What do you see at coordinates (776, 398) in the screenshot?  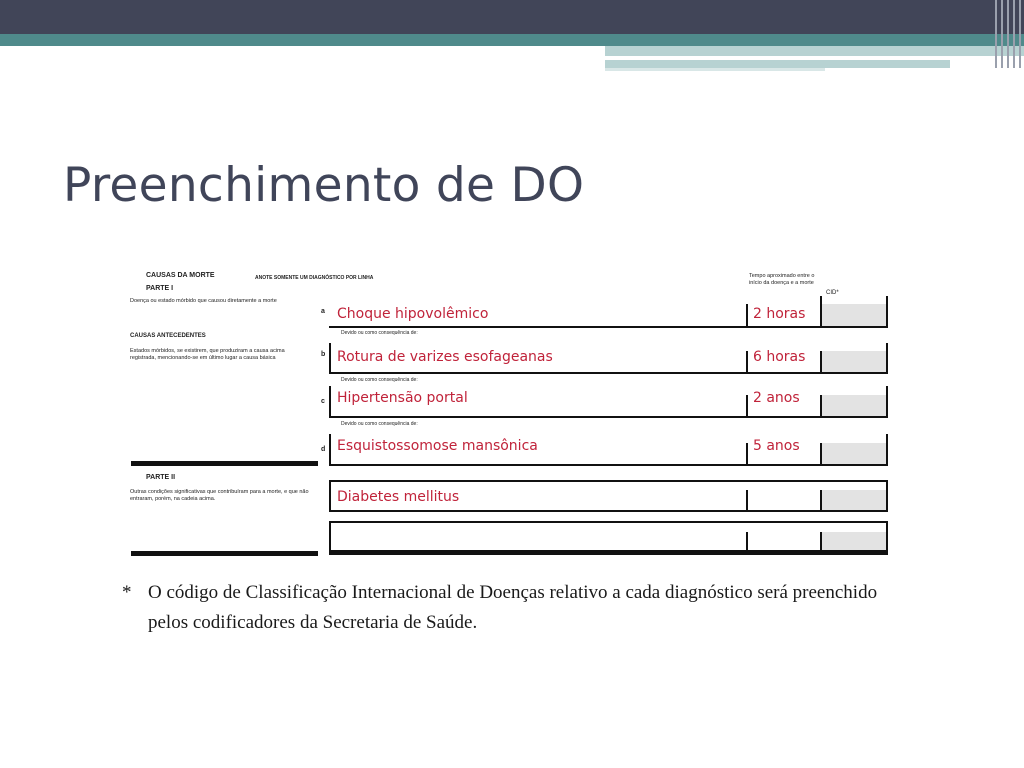 I see `time-text: 2 anos` at bounding box center [776, 398].